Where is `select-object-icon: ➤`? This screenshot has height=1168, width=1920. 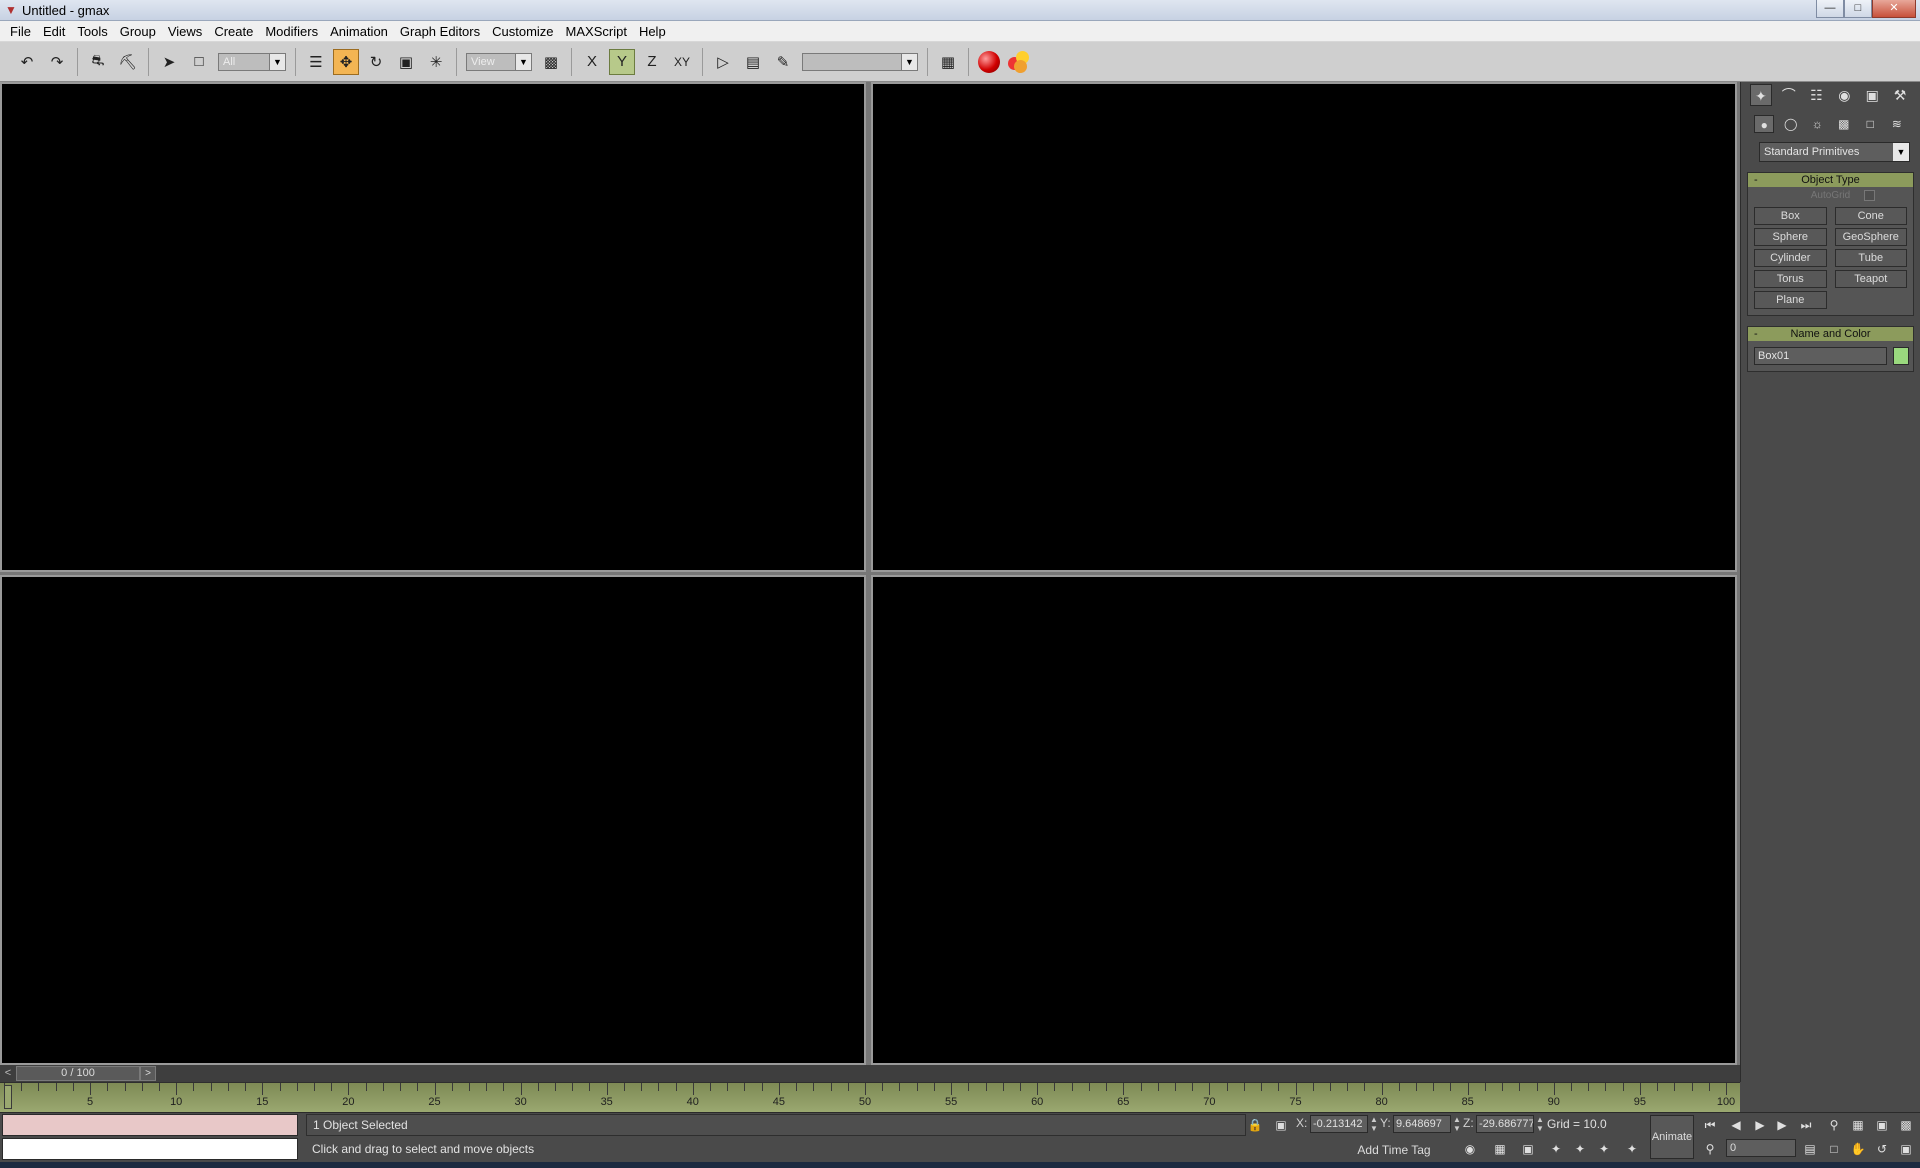
select-object-icon: ➤ is located at coordinates (169, 62).